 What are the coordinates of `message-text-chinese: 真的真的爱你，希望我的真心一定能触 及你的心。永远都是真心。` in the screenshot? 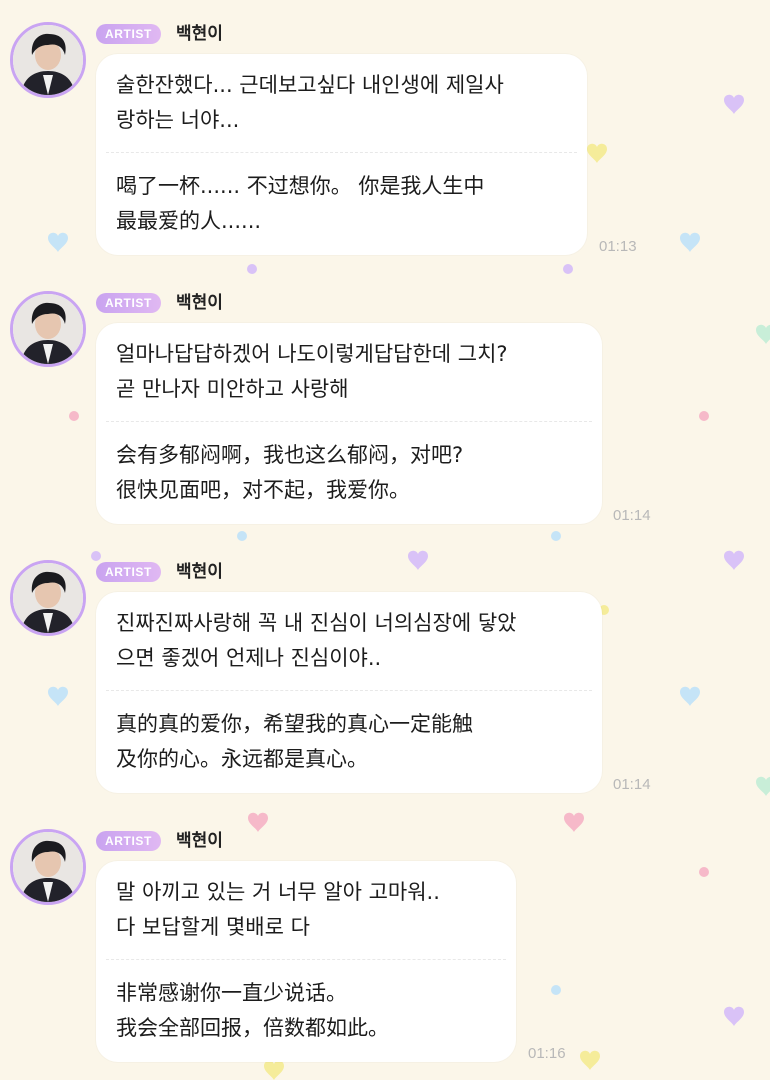 It's located at (294, 741).